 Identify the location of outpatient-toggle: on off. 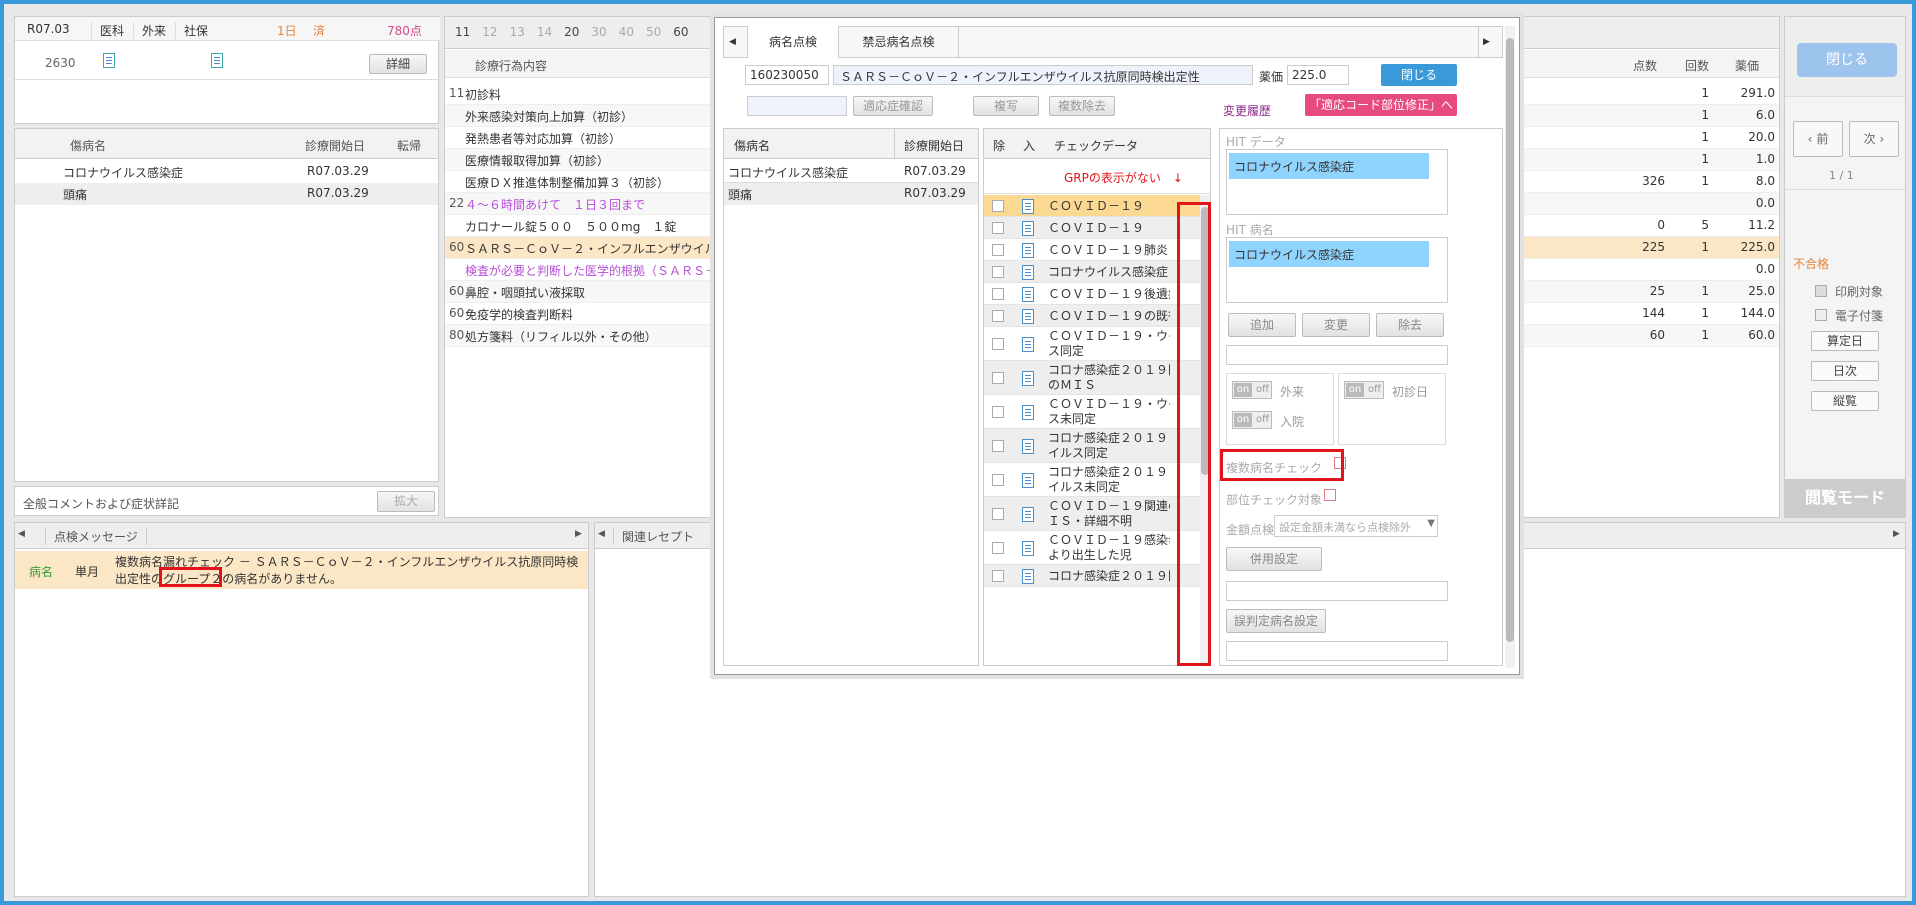
(1252, 390).